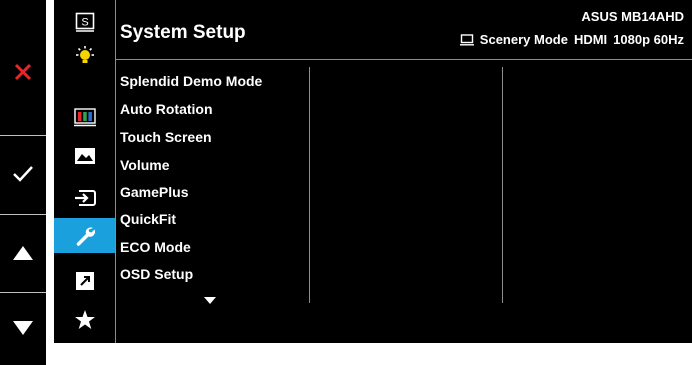 The height and width of the screenshot is (365, 692). I want to click on sidebar-item-system-setup, so click(84, 235).